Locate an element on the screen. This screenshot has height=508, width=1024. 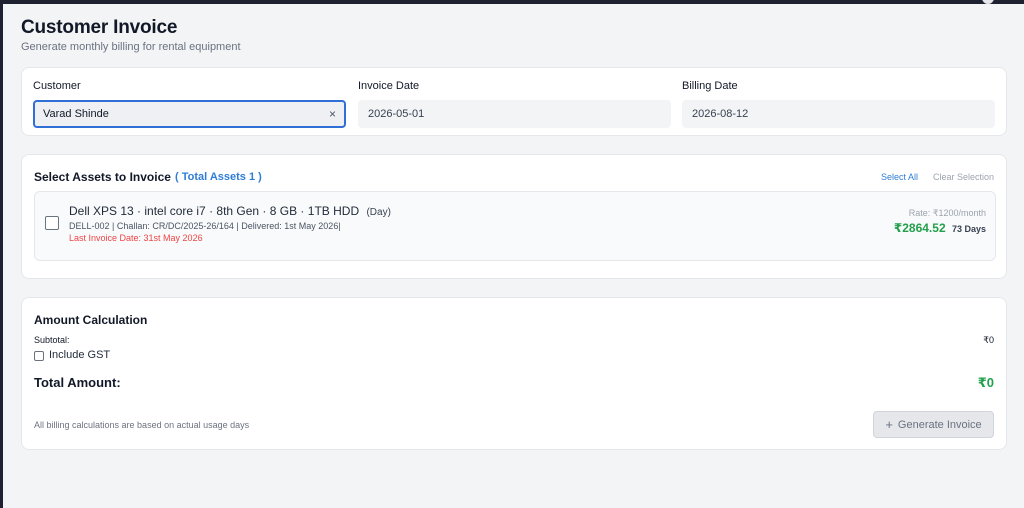
window-frame-top is located at coordinates (512, 2).